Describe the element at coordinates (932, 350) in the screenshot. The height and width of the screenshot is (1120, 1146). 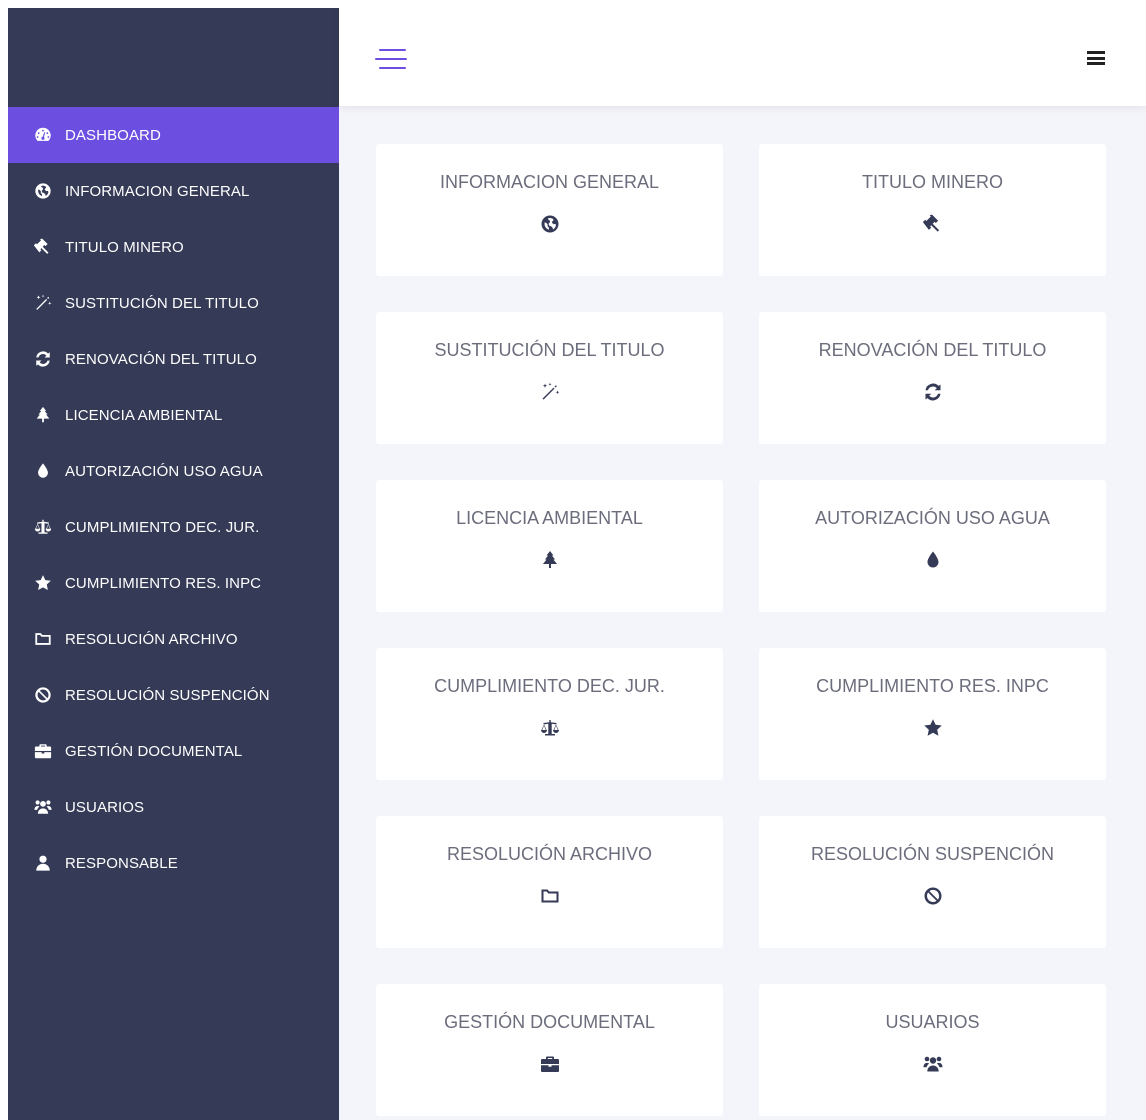
I see `card-title: RENOVACIÓN DEL TITULO` at that location.